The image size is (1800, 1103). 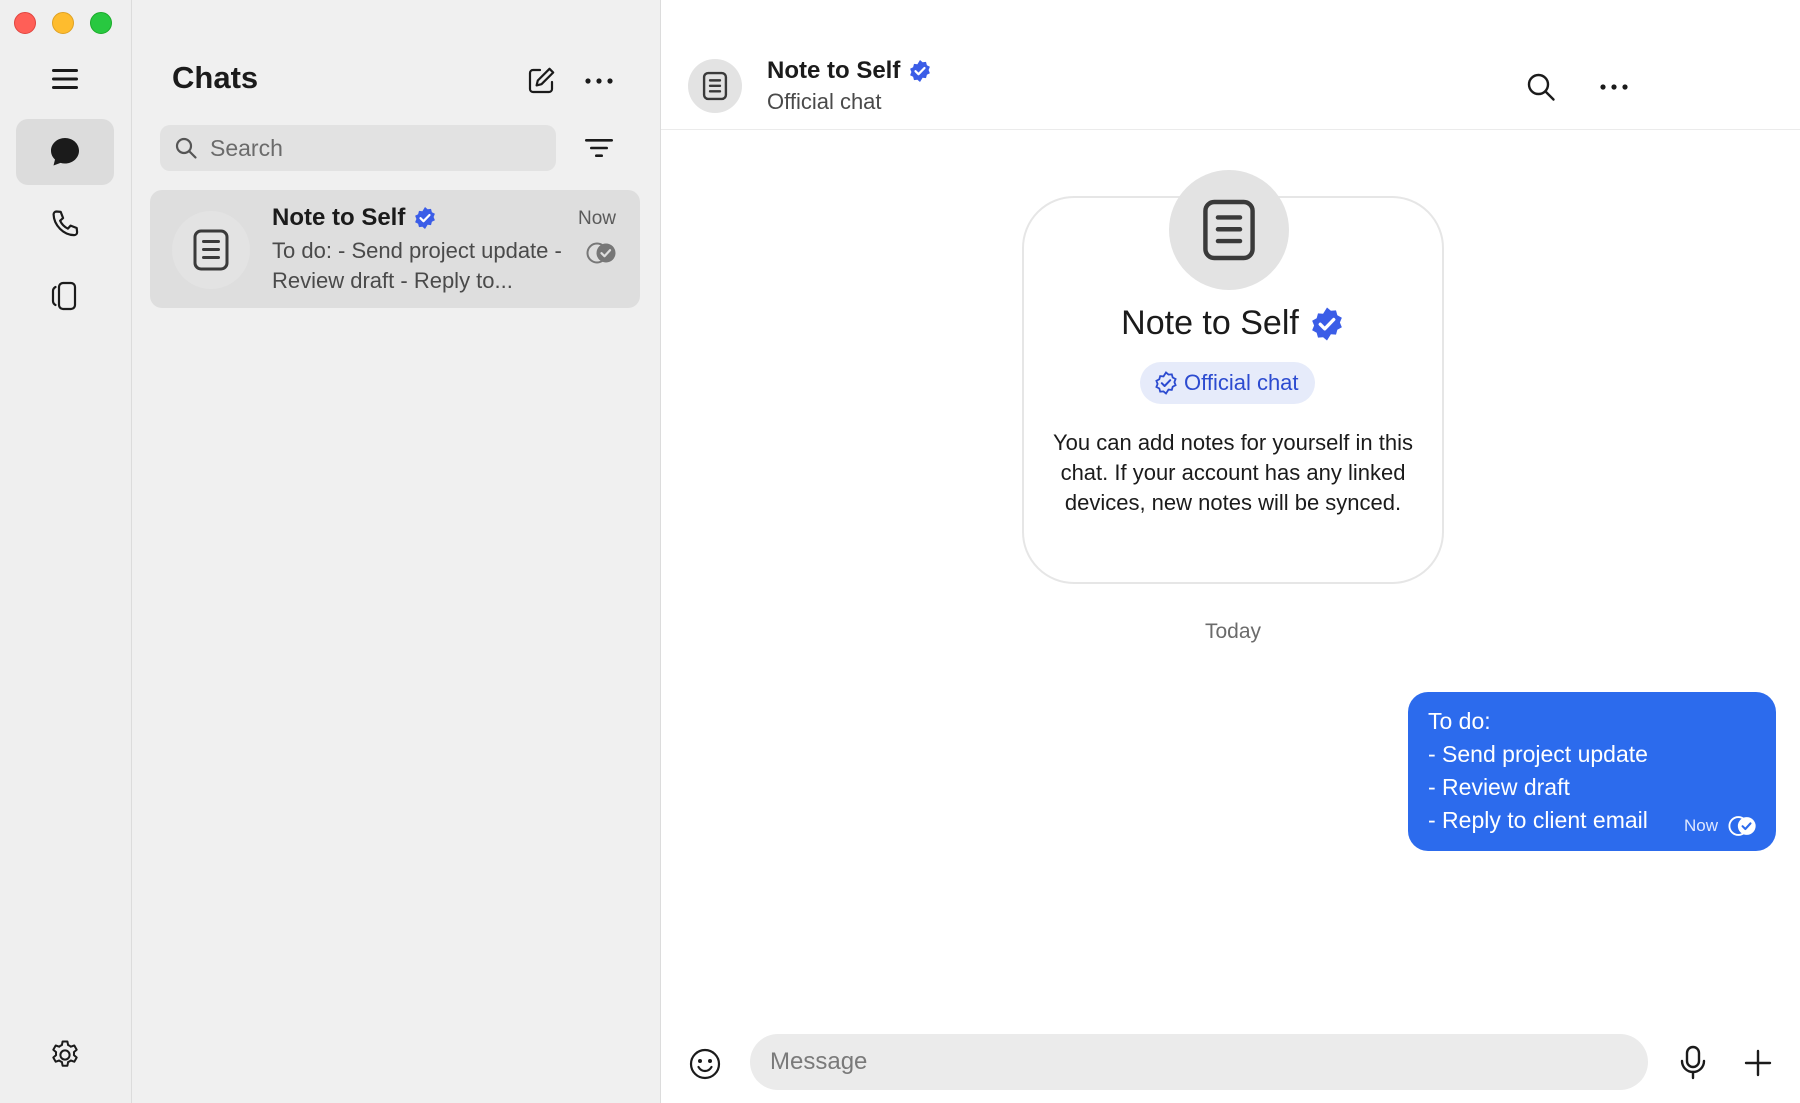 I want to click on search-input, so click(x=370, y=148).